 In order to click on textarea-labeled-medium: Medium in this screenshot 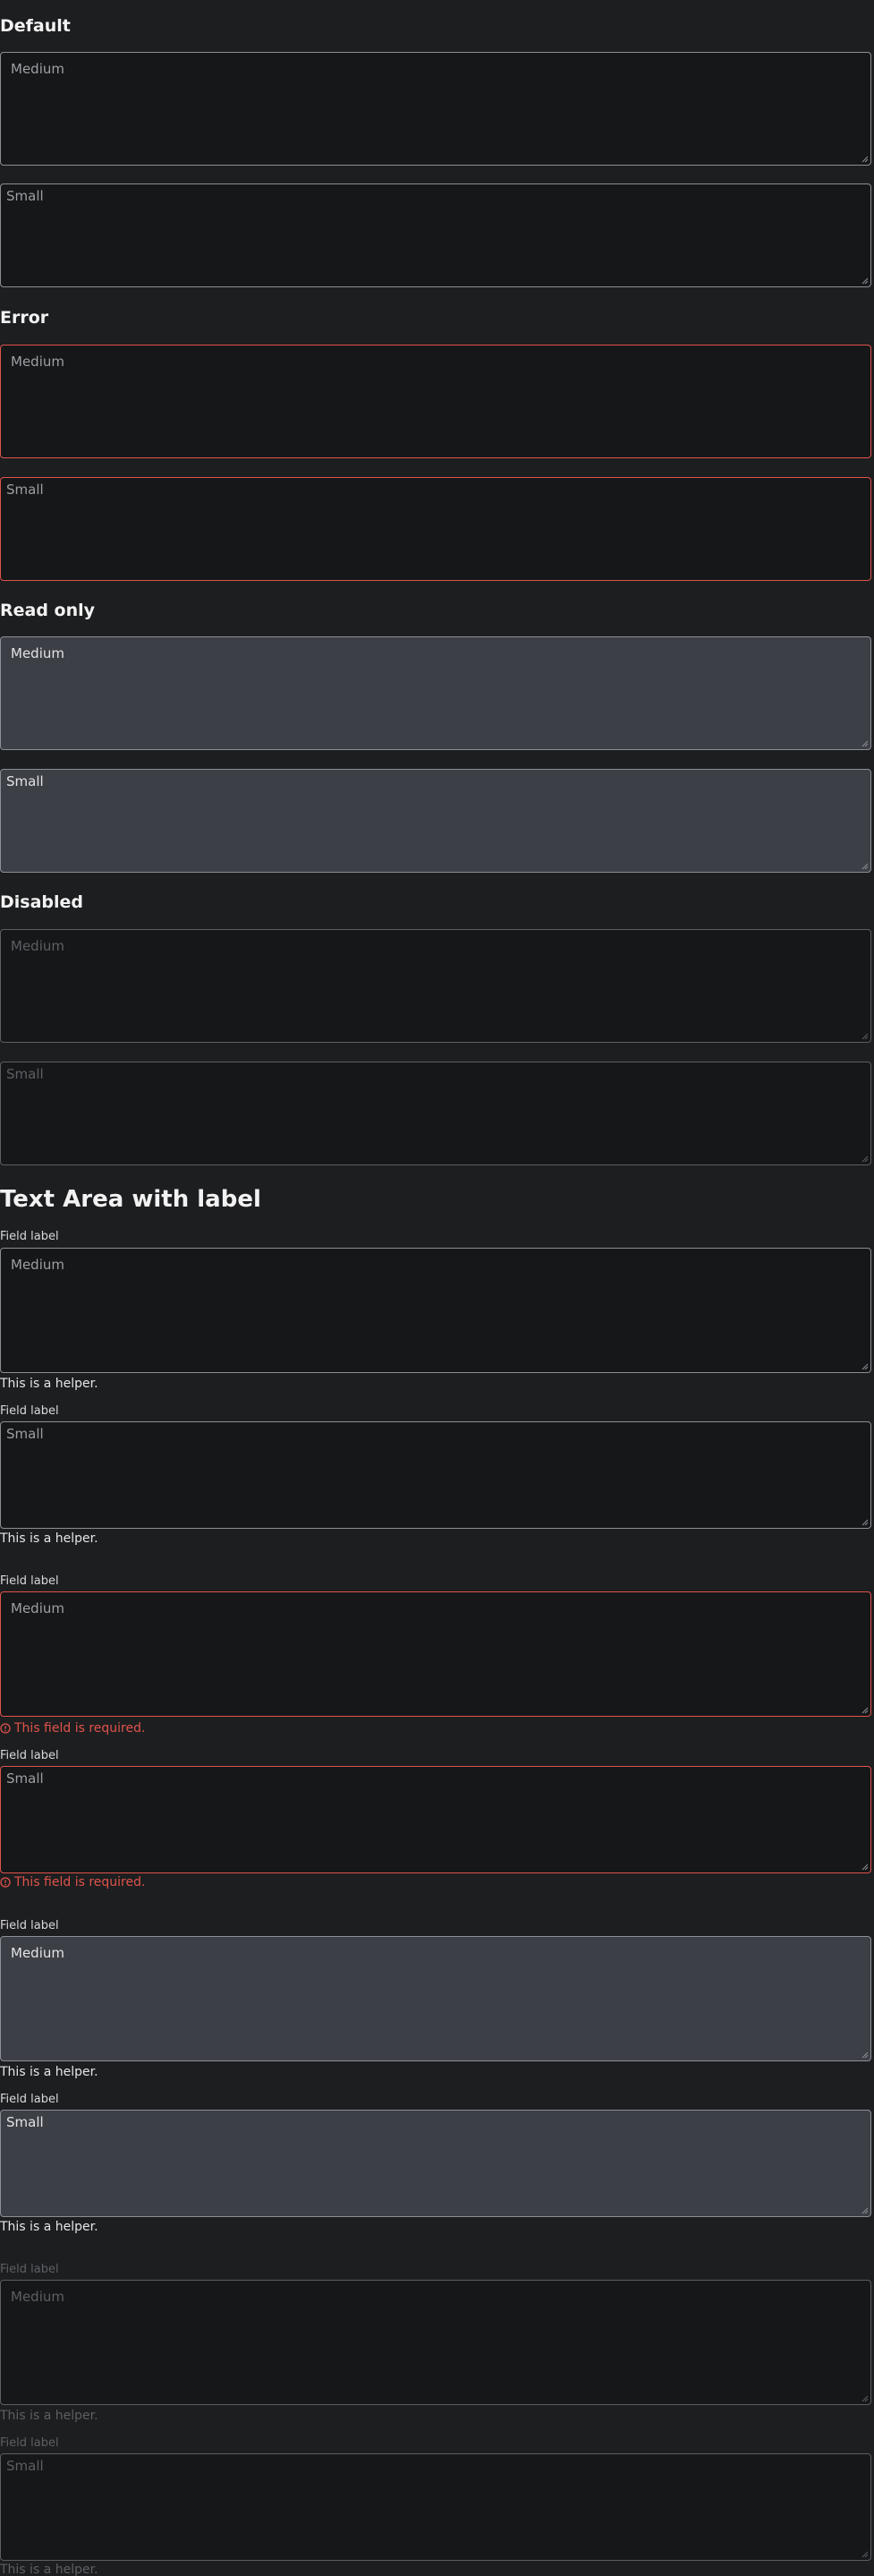, I will do `click(436, 1310)`.